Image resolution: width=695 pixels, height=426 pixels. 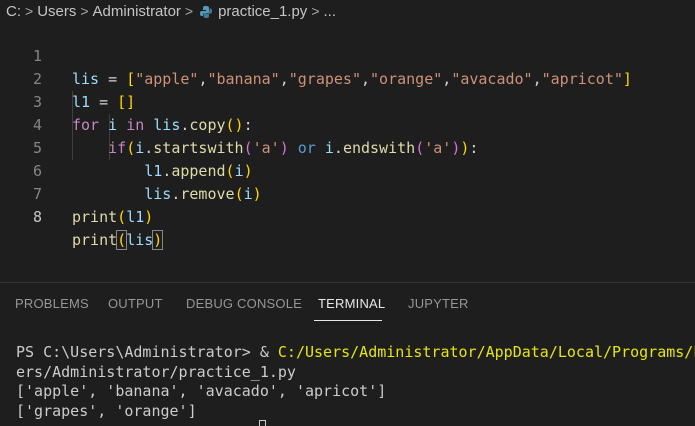 I want to click on terminal-prompt: PS C:\Users\Administrator> &, so click(x=147, y=352).